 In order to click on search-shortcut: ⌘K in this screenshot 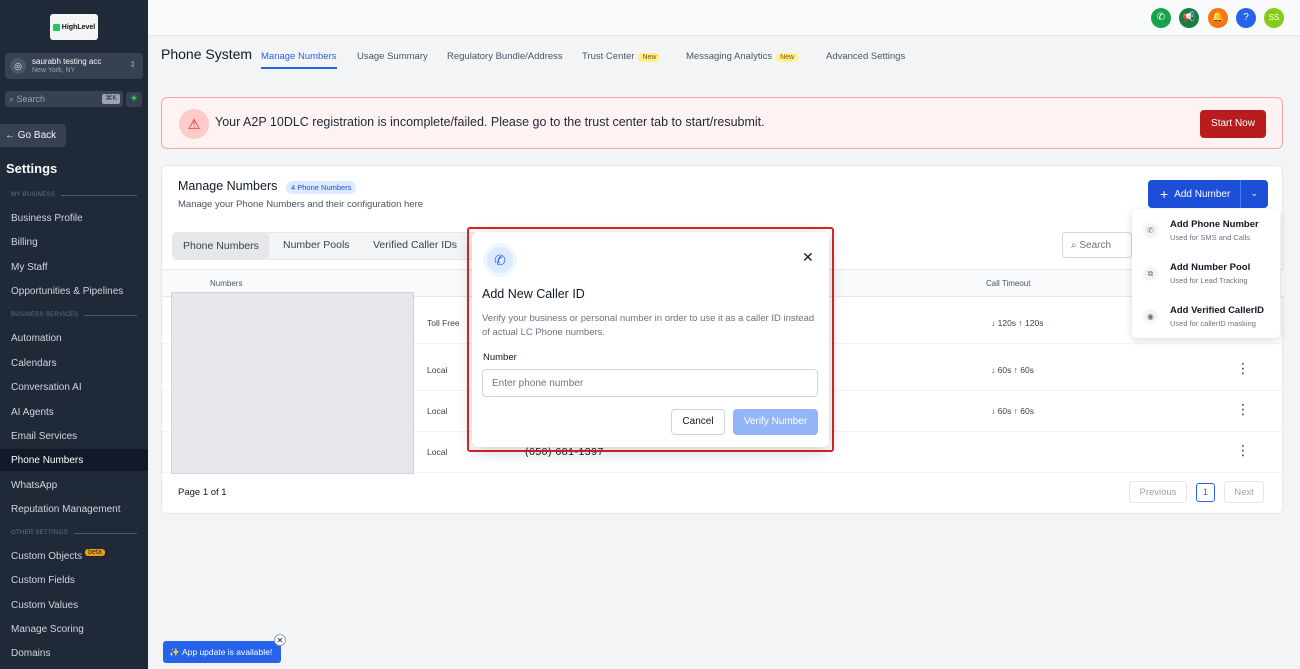, I will do `click(111, 99)`.